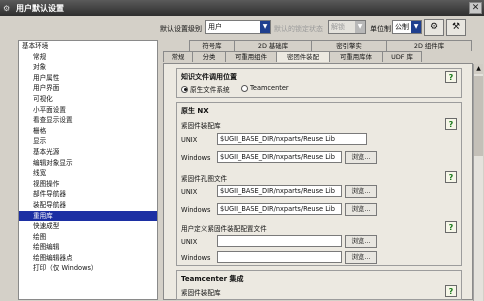  I want to click on lock-select-value: 解锁, so click(338, 27).